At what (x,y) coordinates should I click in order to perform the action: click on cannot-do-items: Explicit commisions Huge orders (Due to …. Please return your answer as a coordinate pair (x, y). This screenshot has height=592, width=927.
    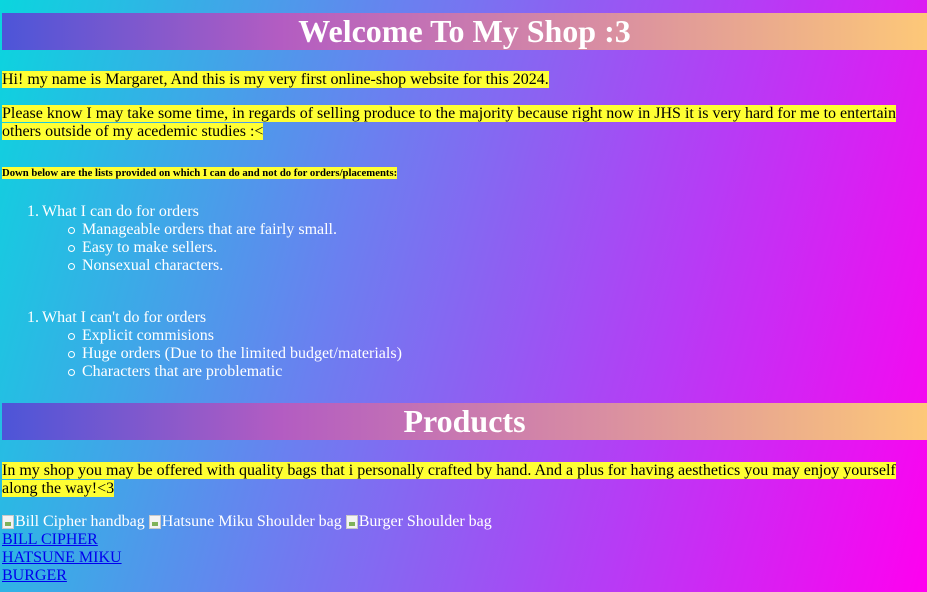
    Looking at the image, I should click on (214, 354).